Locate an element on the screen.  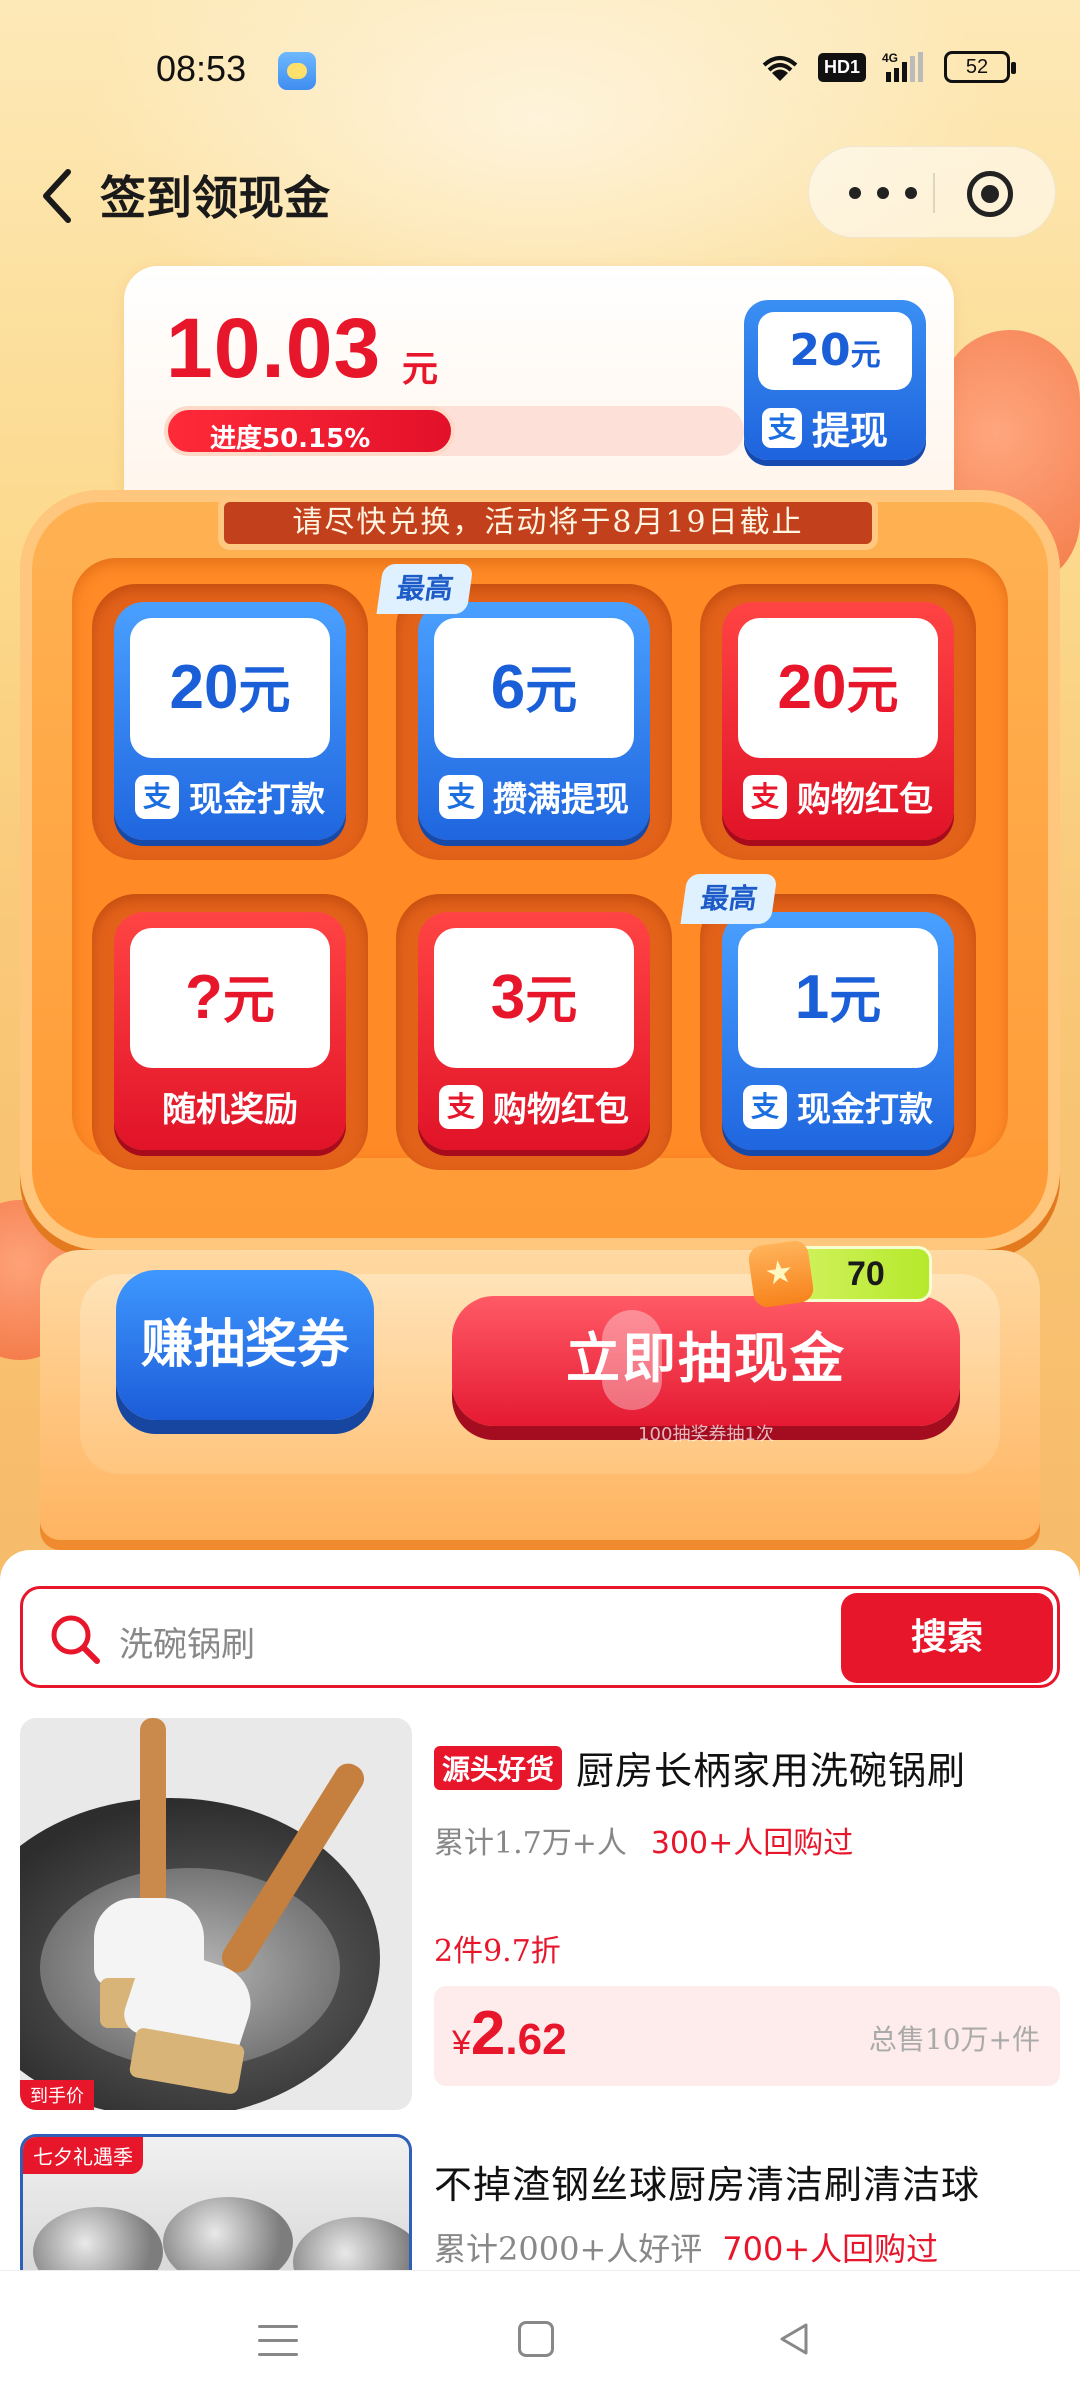
prize-tile: 20元支现金打款 is located at coordinates (230, 722).